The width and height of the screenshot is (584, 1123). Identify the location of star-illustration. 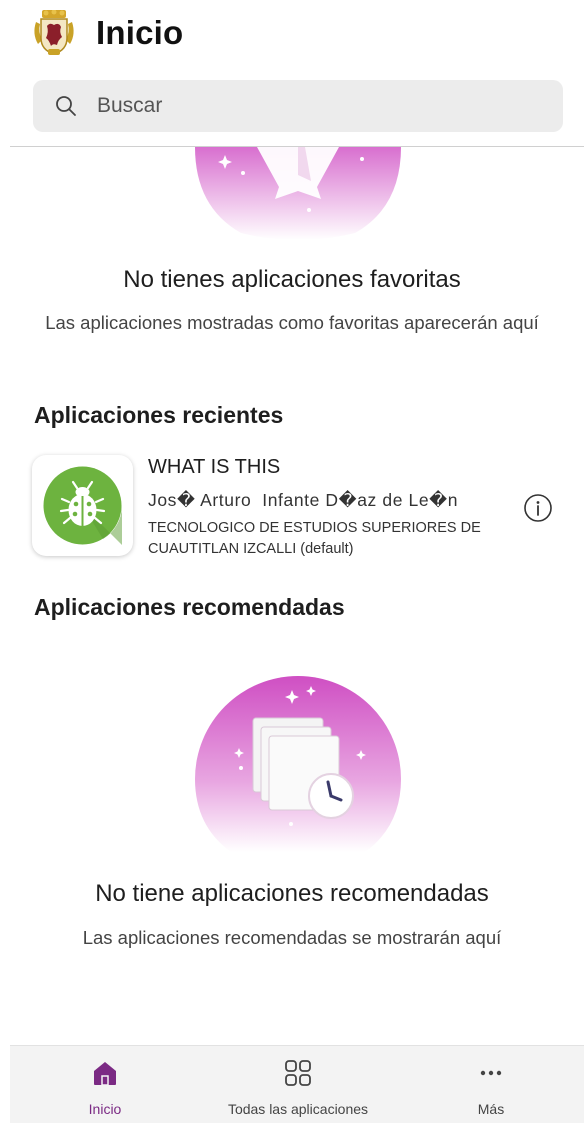
(298, 193).